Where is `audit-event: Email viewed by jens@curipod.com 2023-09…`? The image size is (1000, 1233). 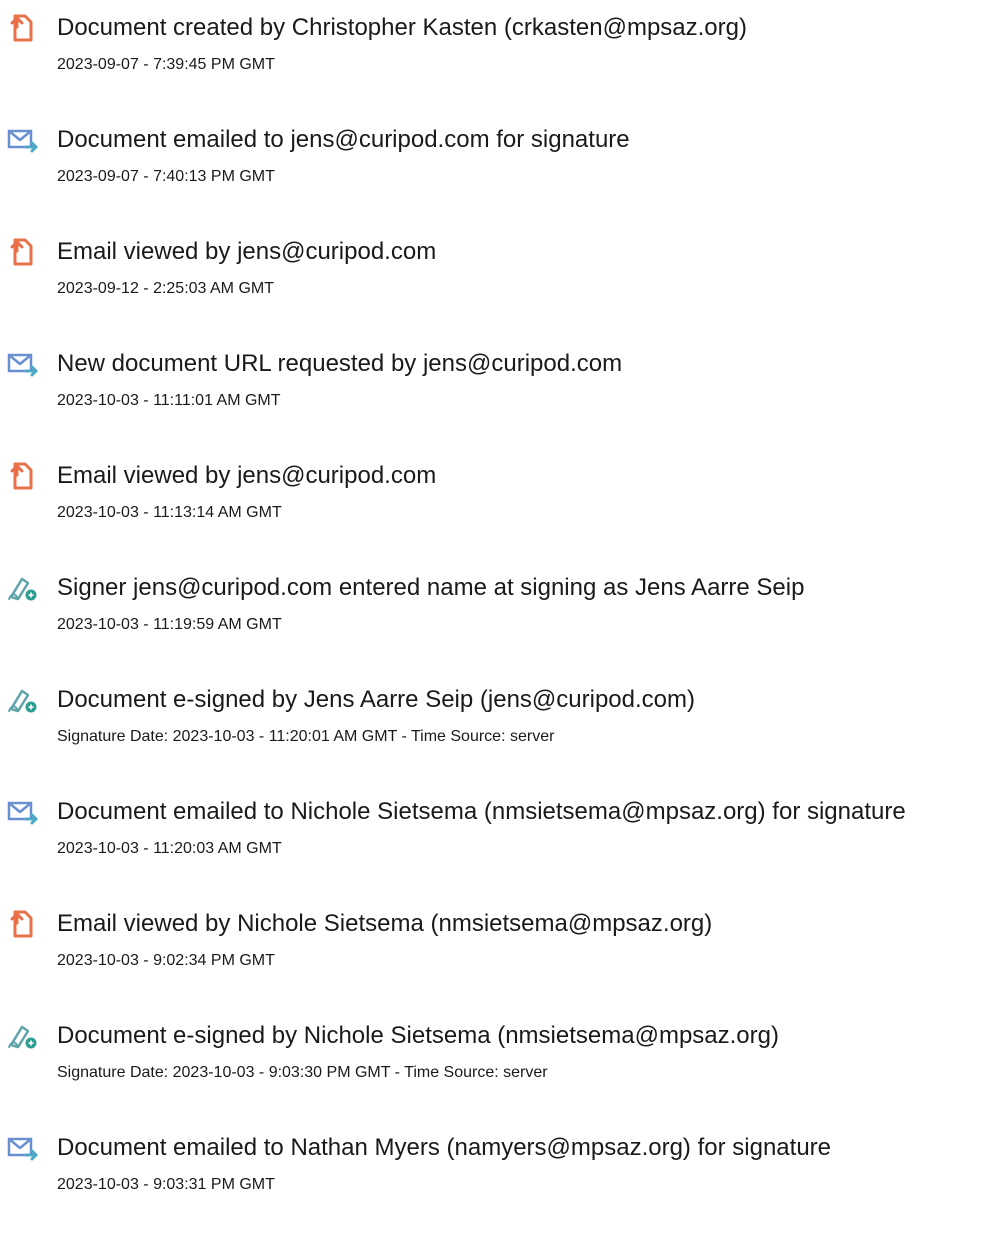
audit-event: Email viewed by jens@curipod.com 2023-09… is located at coordinates (500, 287).